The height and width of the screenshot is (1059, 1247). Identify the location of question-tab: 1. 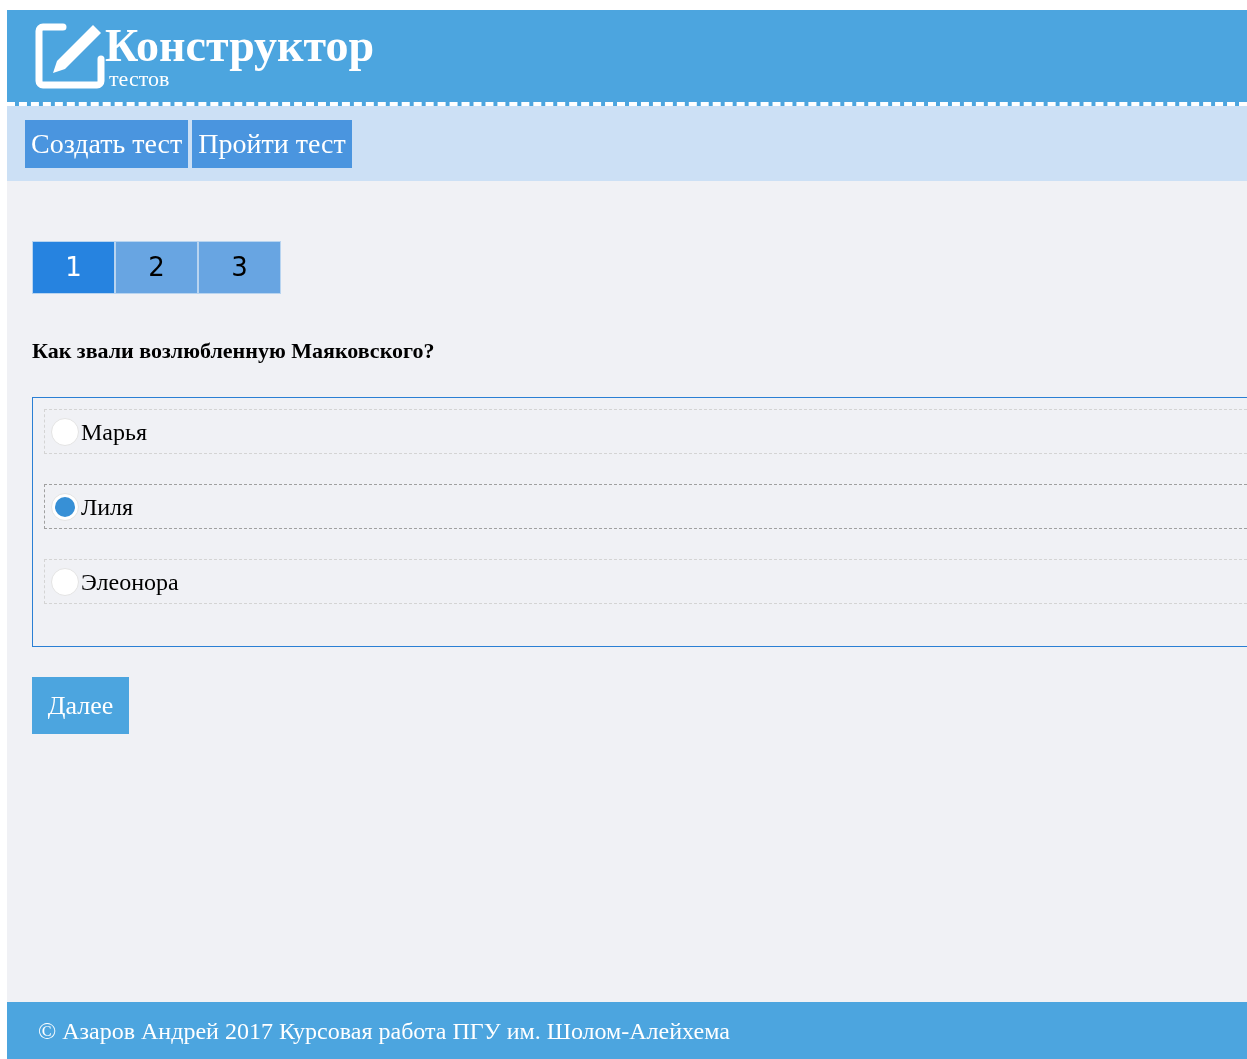
(73, 267).